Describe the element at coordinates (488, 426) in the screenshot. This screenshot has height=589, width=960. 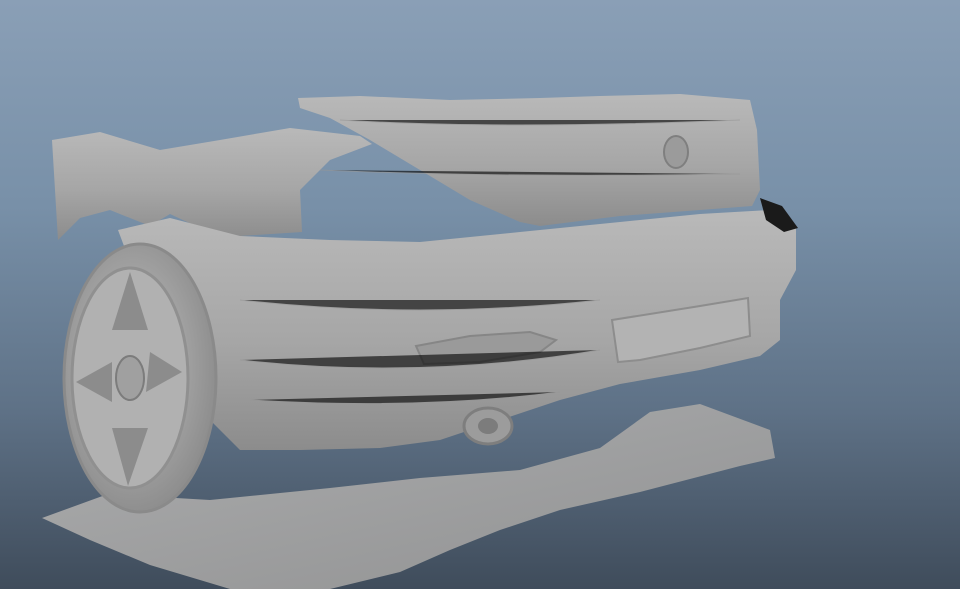
I see `exhaust-opening` at that location.